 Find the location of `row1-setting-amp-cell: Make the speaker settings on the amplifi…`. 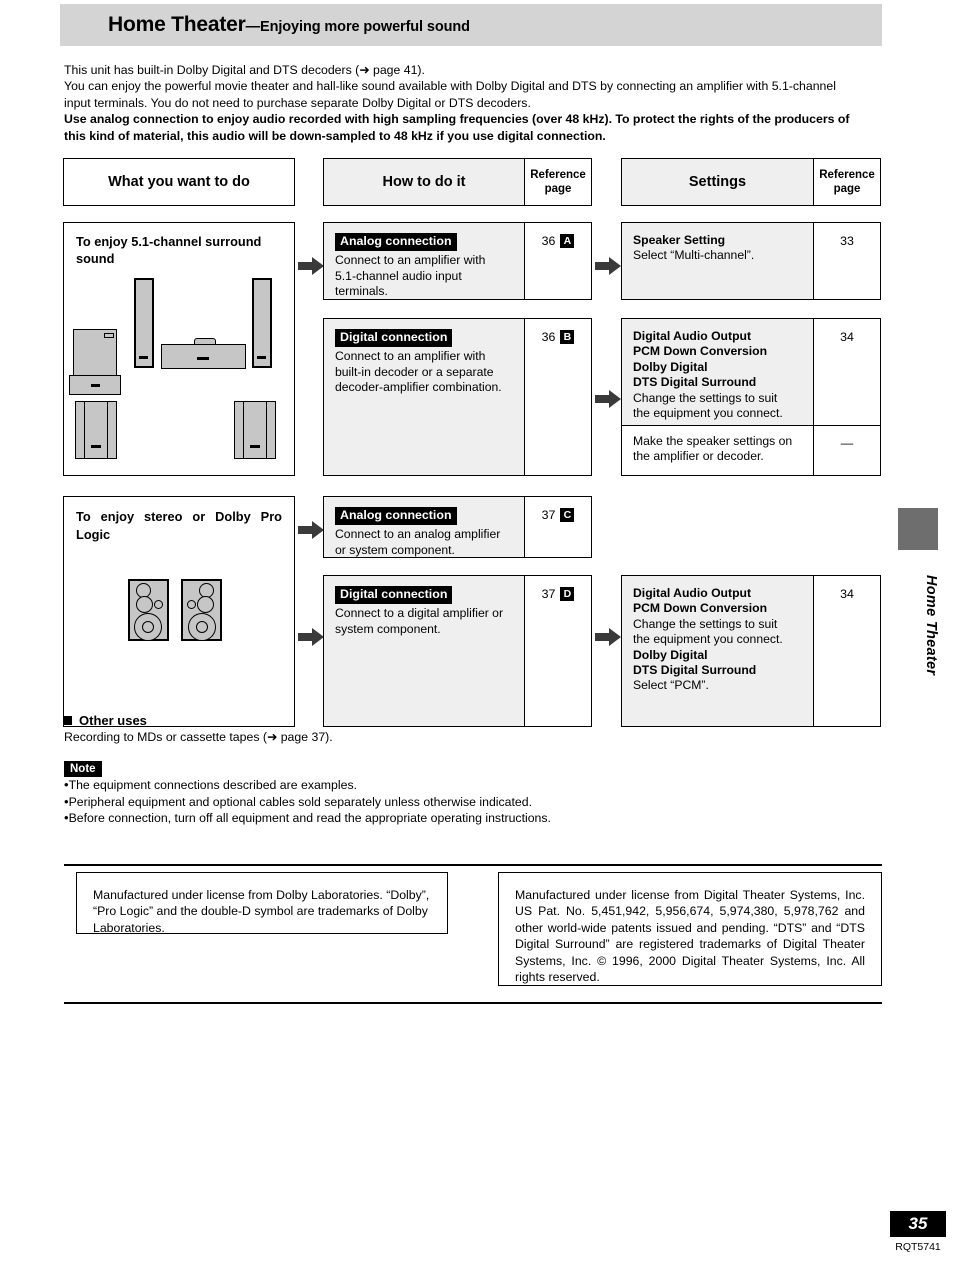

row1-setting-amp-cell: Make the speaker settings on the amplifi… is located at coordinates (717, 450).